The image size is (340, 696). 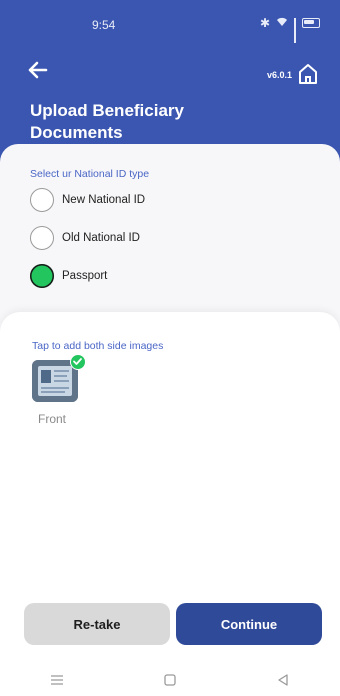 I want to click on page-title: Upload Beneficiary Documents, so click(x=107, y=121).